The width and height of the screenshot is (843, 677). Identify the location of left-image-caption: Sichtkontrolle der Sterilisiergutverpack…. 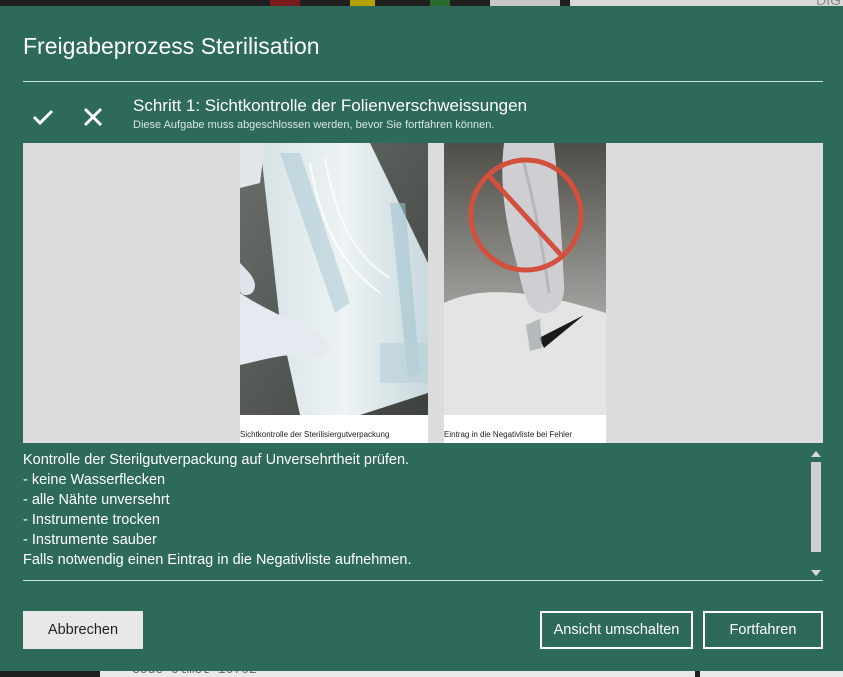
(315, 434).